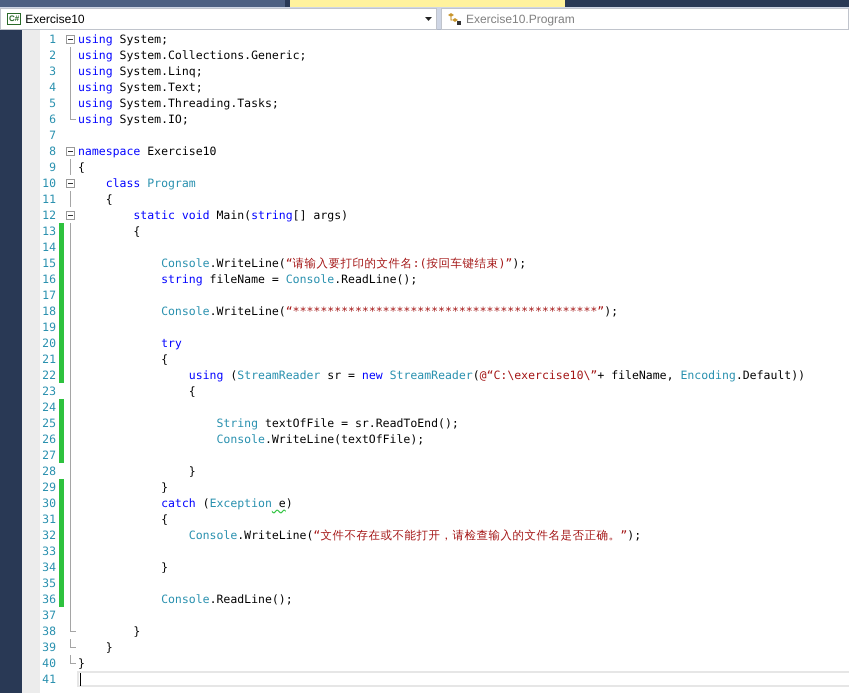 The height and width of the screenshot is (693, 849). What do you see at coordinates (48, 423) in the screenshot?
I see `line-number: 25` at bounding box center [48, 423].